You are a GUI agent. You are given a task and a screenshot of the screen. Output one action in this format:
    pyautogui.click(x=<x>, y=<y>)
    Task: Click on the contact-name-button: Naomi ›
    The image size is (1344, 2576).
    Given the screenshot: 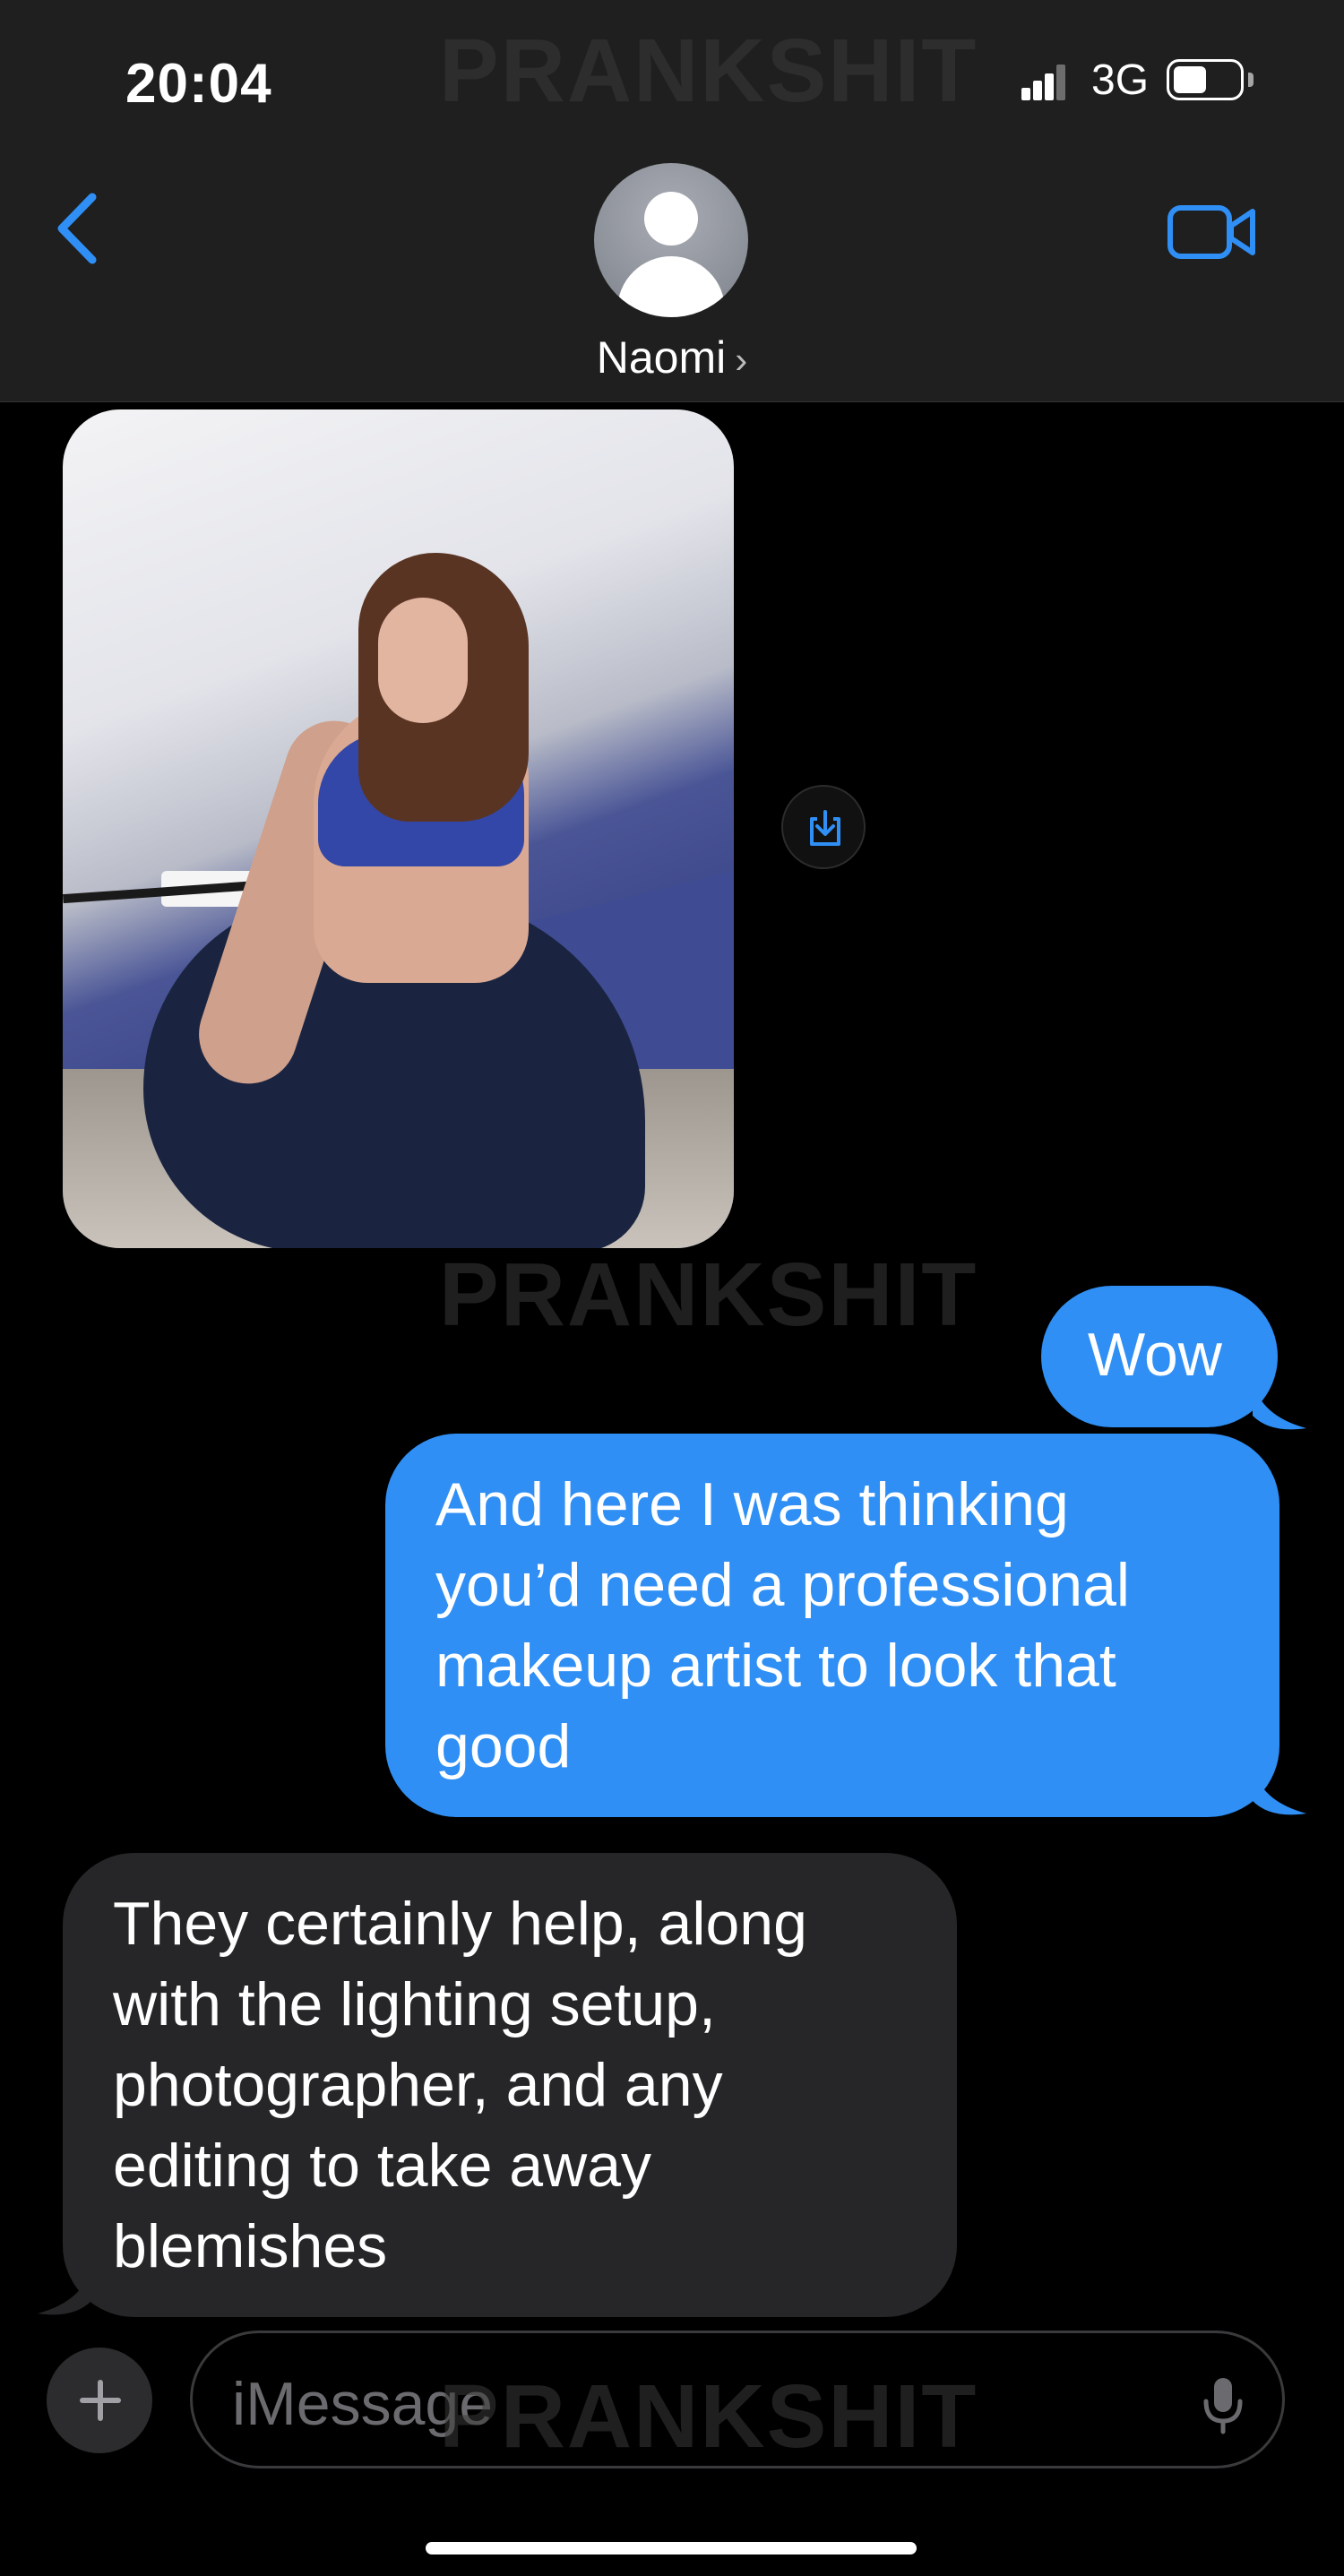 What is the action you would take?
    pyautogui.click(x=672, y=357)
    